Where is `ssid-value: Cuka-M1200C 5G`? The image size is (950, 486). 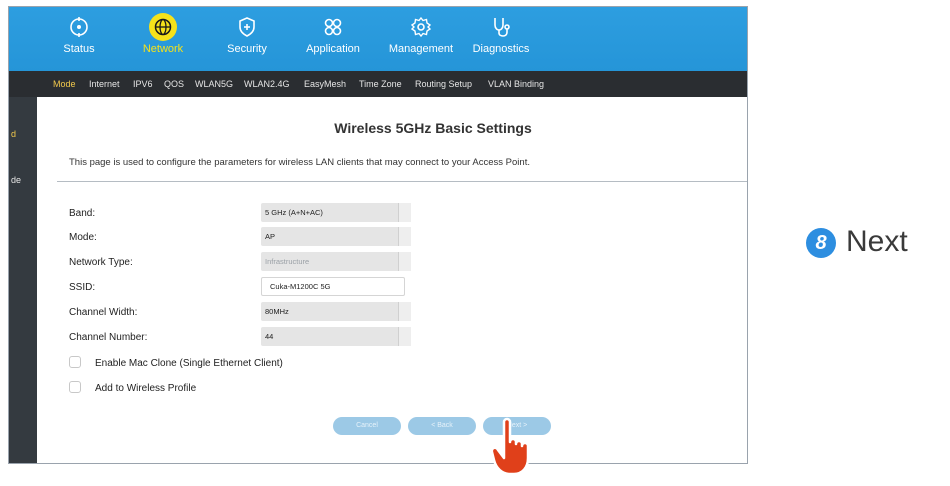 ssid-value: Cuka-M1200C 5G is located at coordinates (300, 286).